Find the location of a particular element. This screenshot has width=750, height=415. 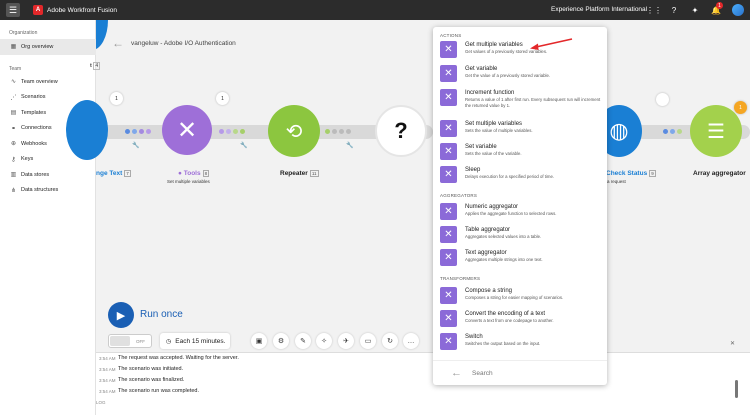

log-footer-label: LOG is located at coordinates (101, 402).